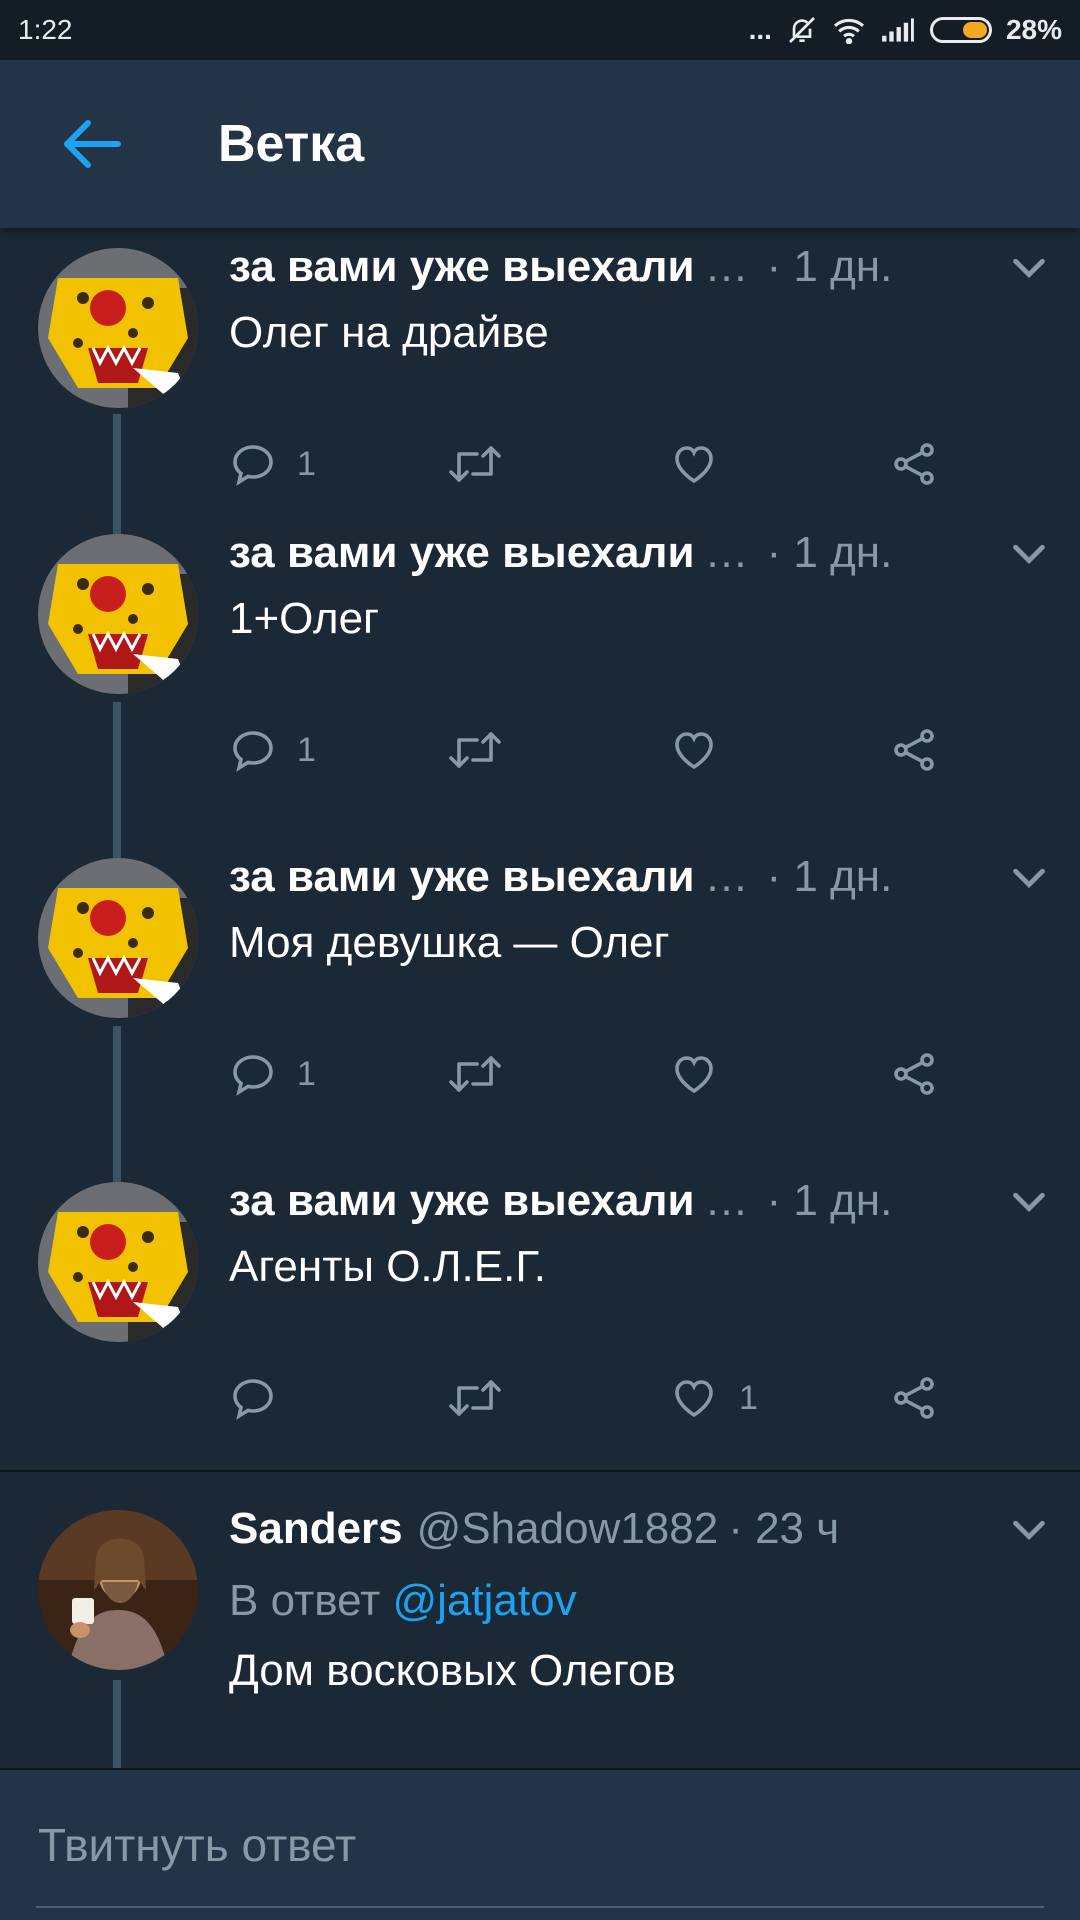 The width and height of the screenshot is (1080, 1920). I want to click on reply-button, so click(263, 1398).